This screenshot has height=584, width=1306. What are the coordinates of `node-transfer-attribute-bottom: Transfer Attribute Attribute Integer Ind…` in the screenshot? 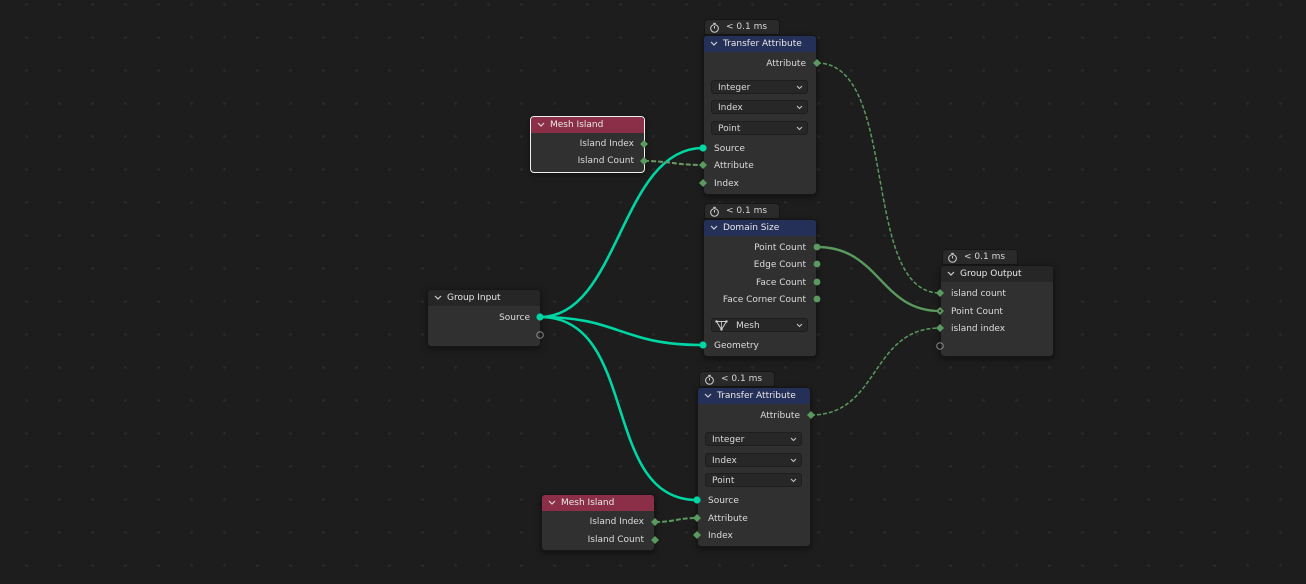 It's located at (754, 467).